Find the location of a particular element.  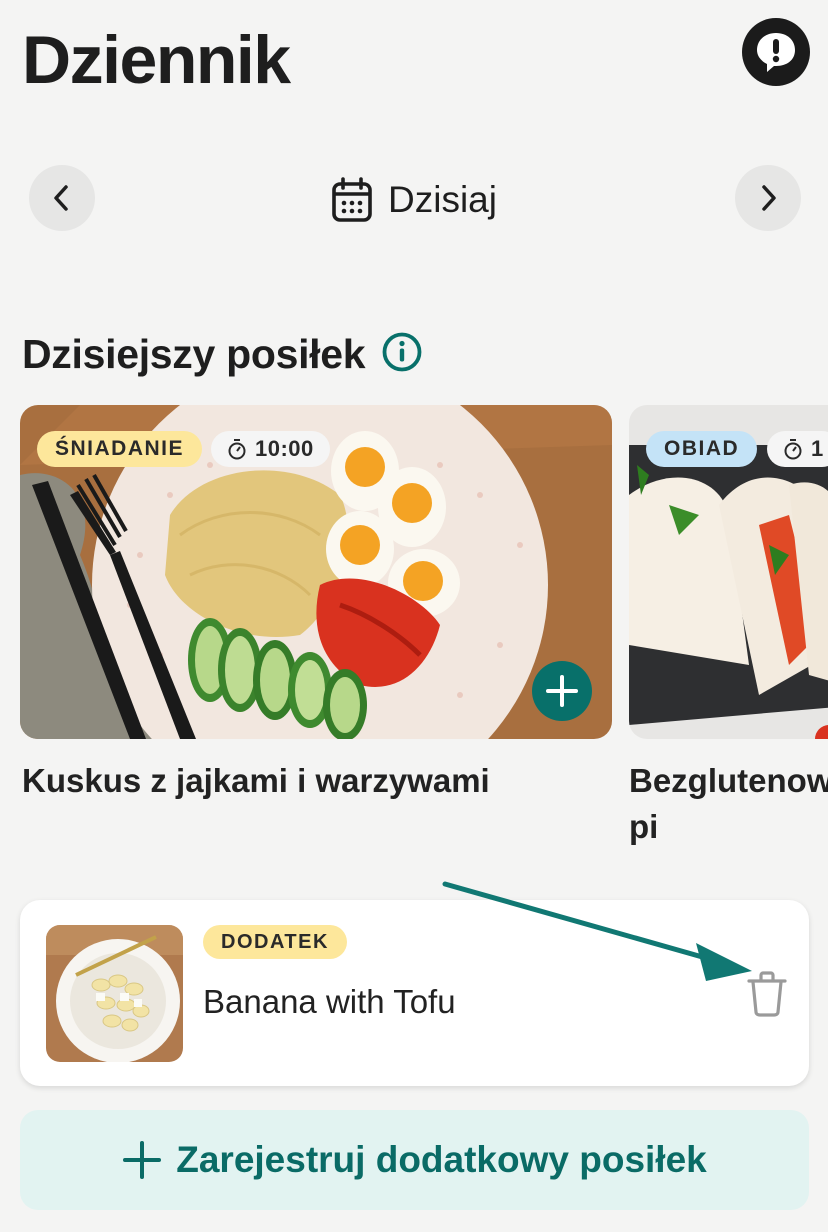

meal-time-badge: 10:00 is located at coordinates (270, 449).